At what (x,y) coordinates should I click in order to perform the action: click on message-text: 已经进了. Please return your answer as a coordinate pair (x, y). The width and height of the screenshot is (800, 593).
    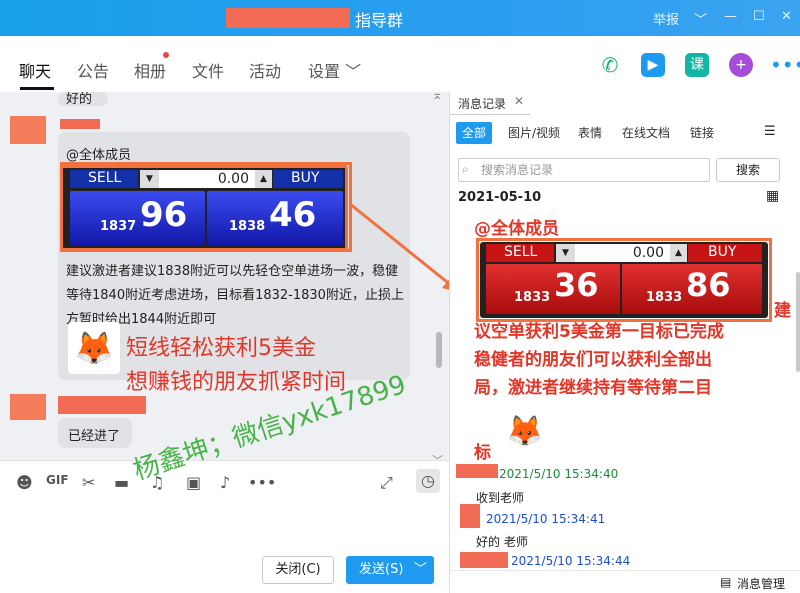
    Looking at the image, I should click on (94, 436).